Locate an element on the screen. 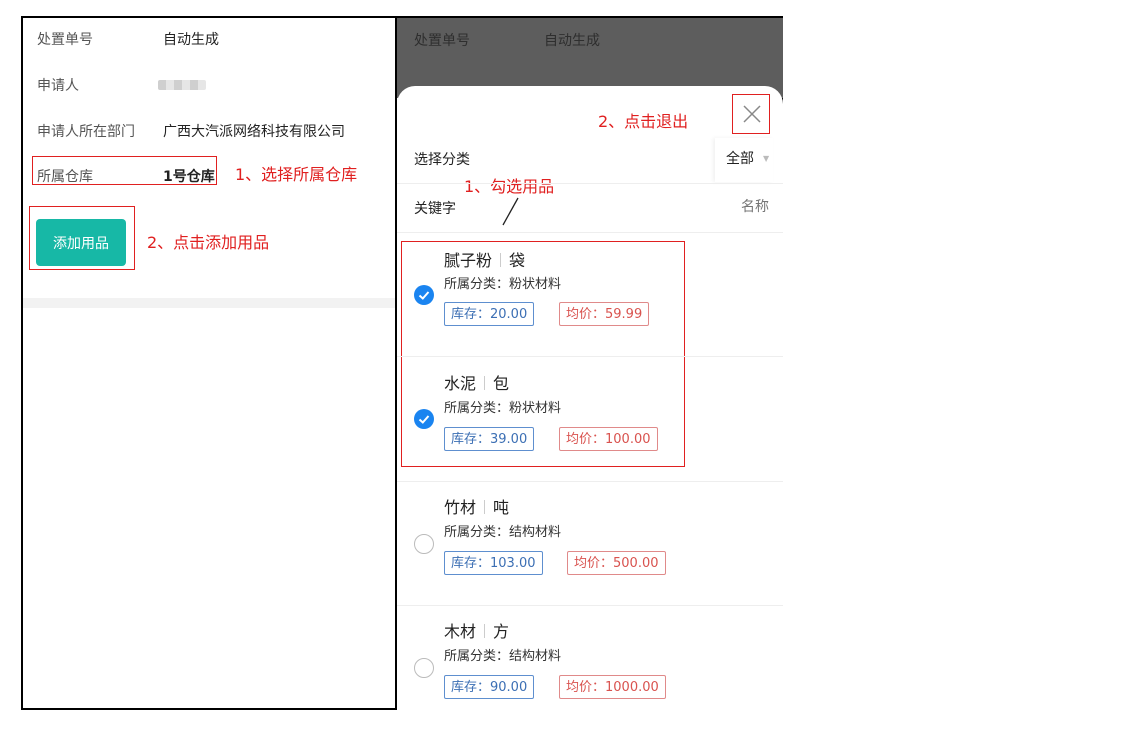  item-unit: 吨 is located at coordinates (501, 507).